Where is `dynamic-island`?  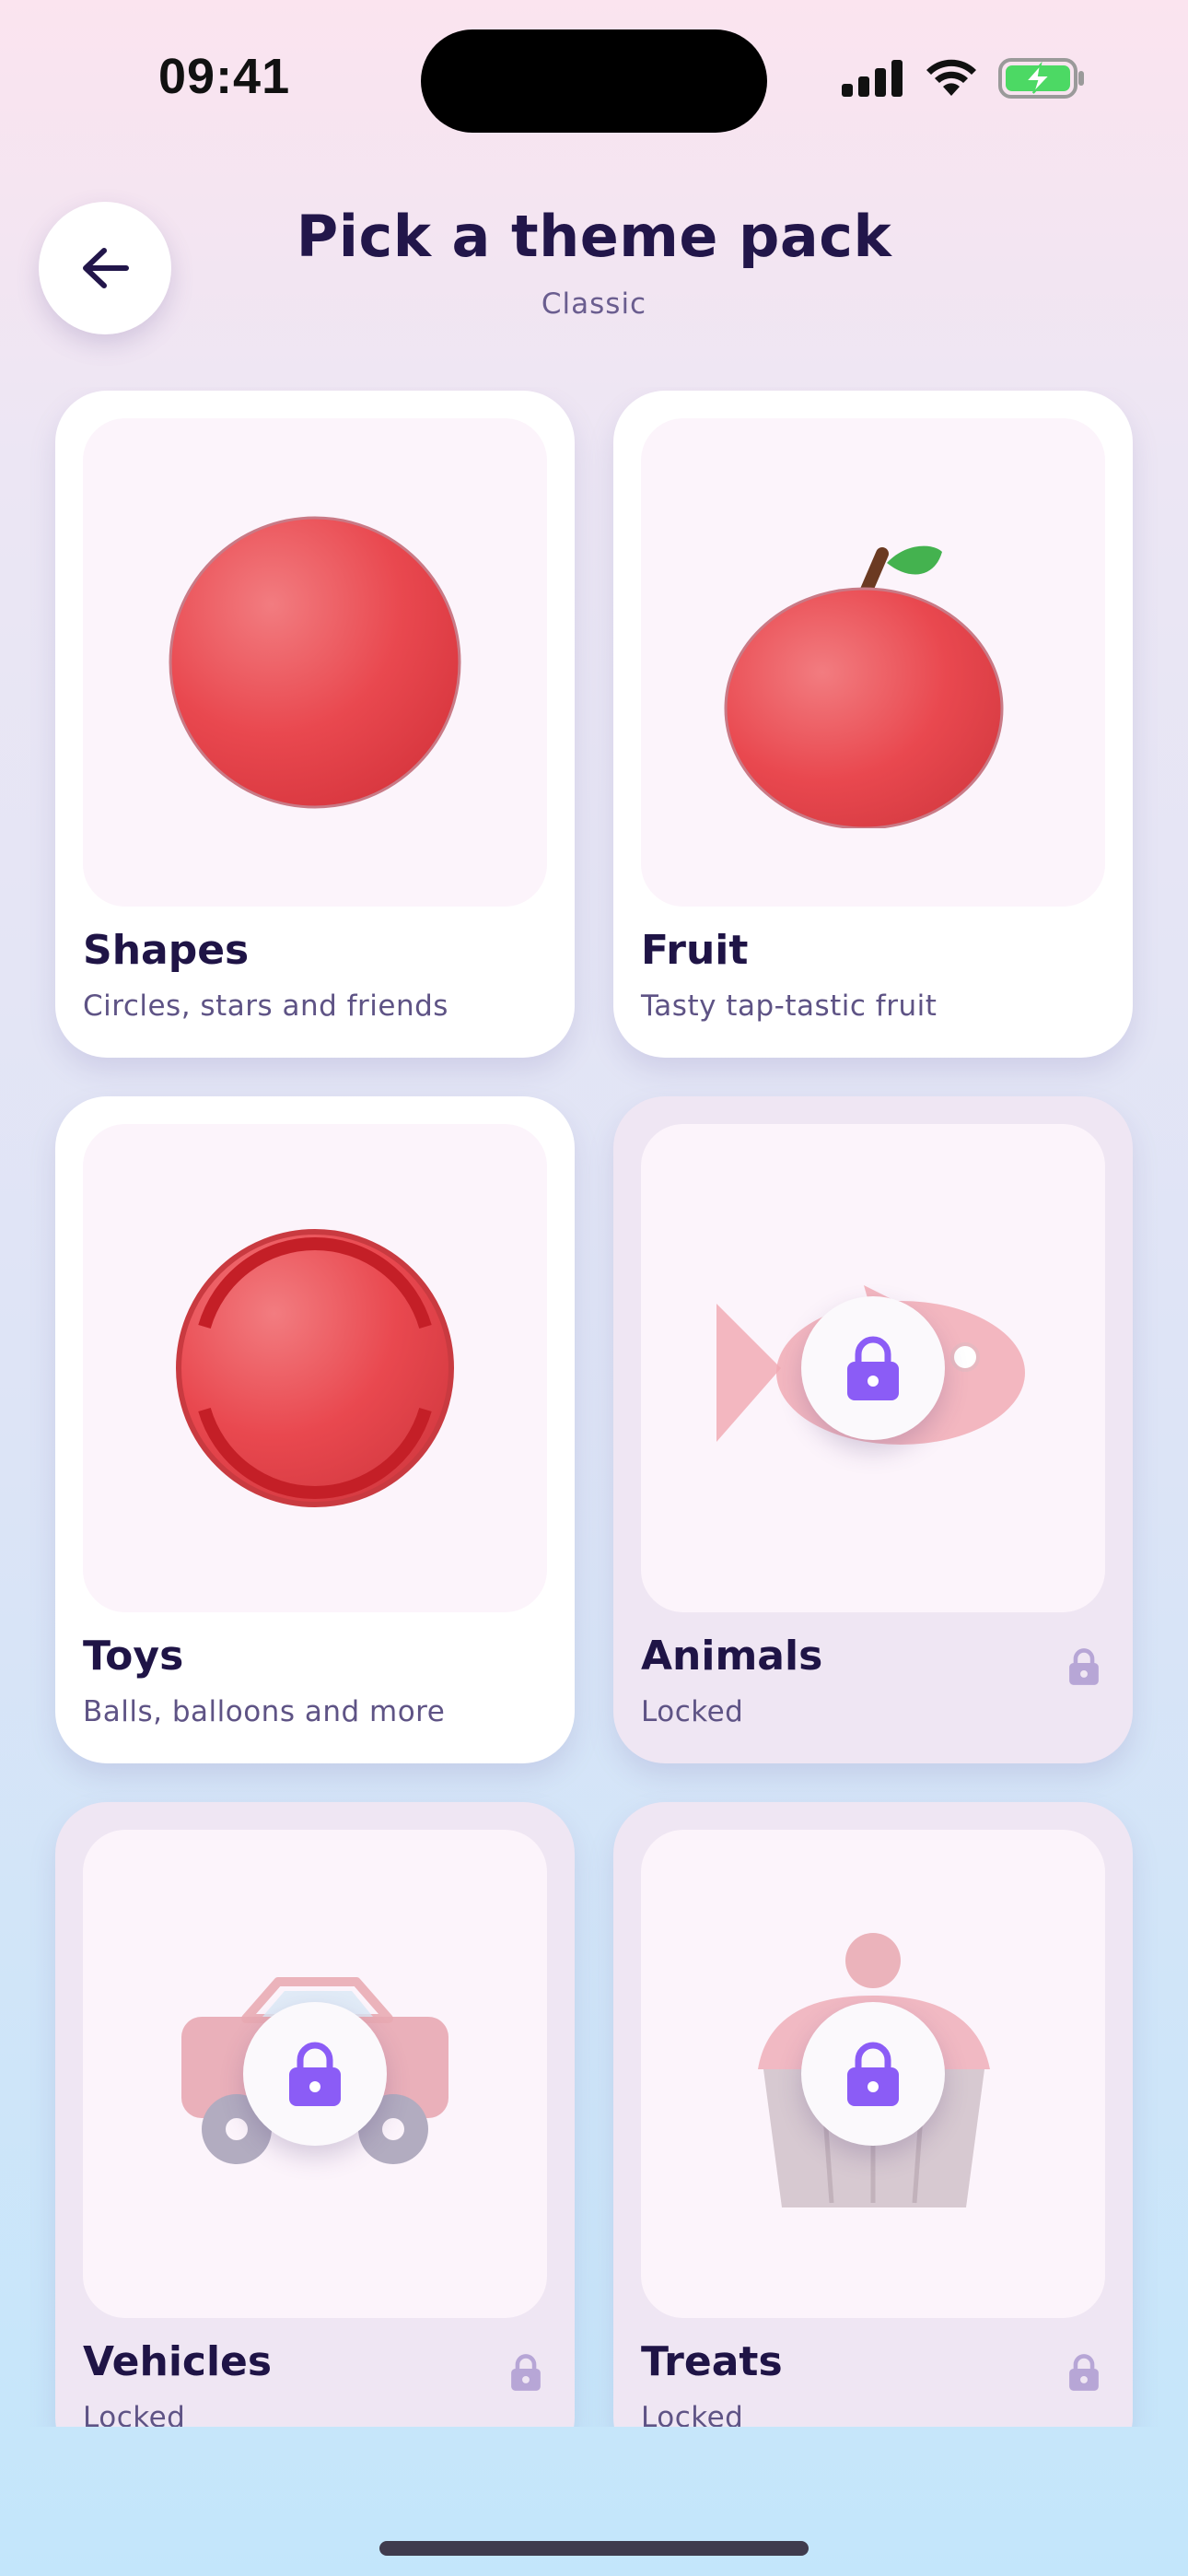 dynamic-island is located at coordinates (594, 81).